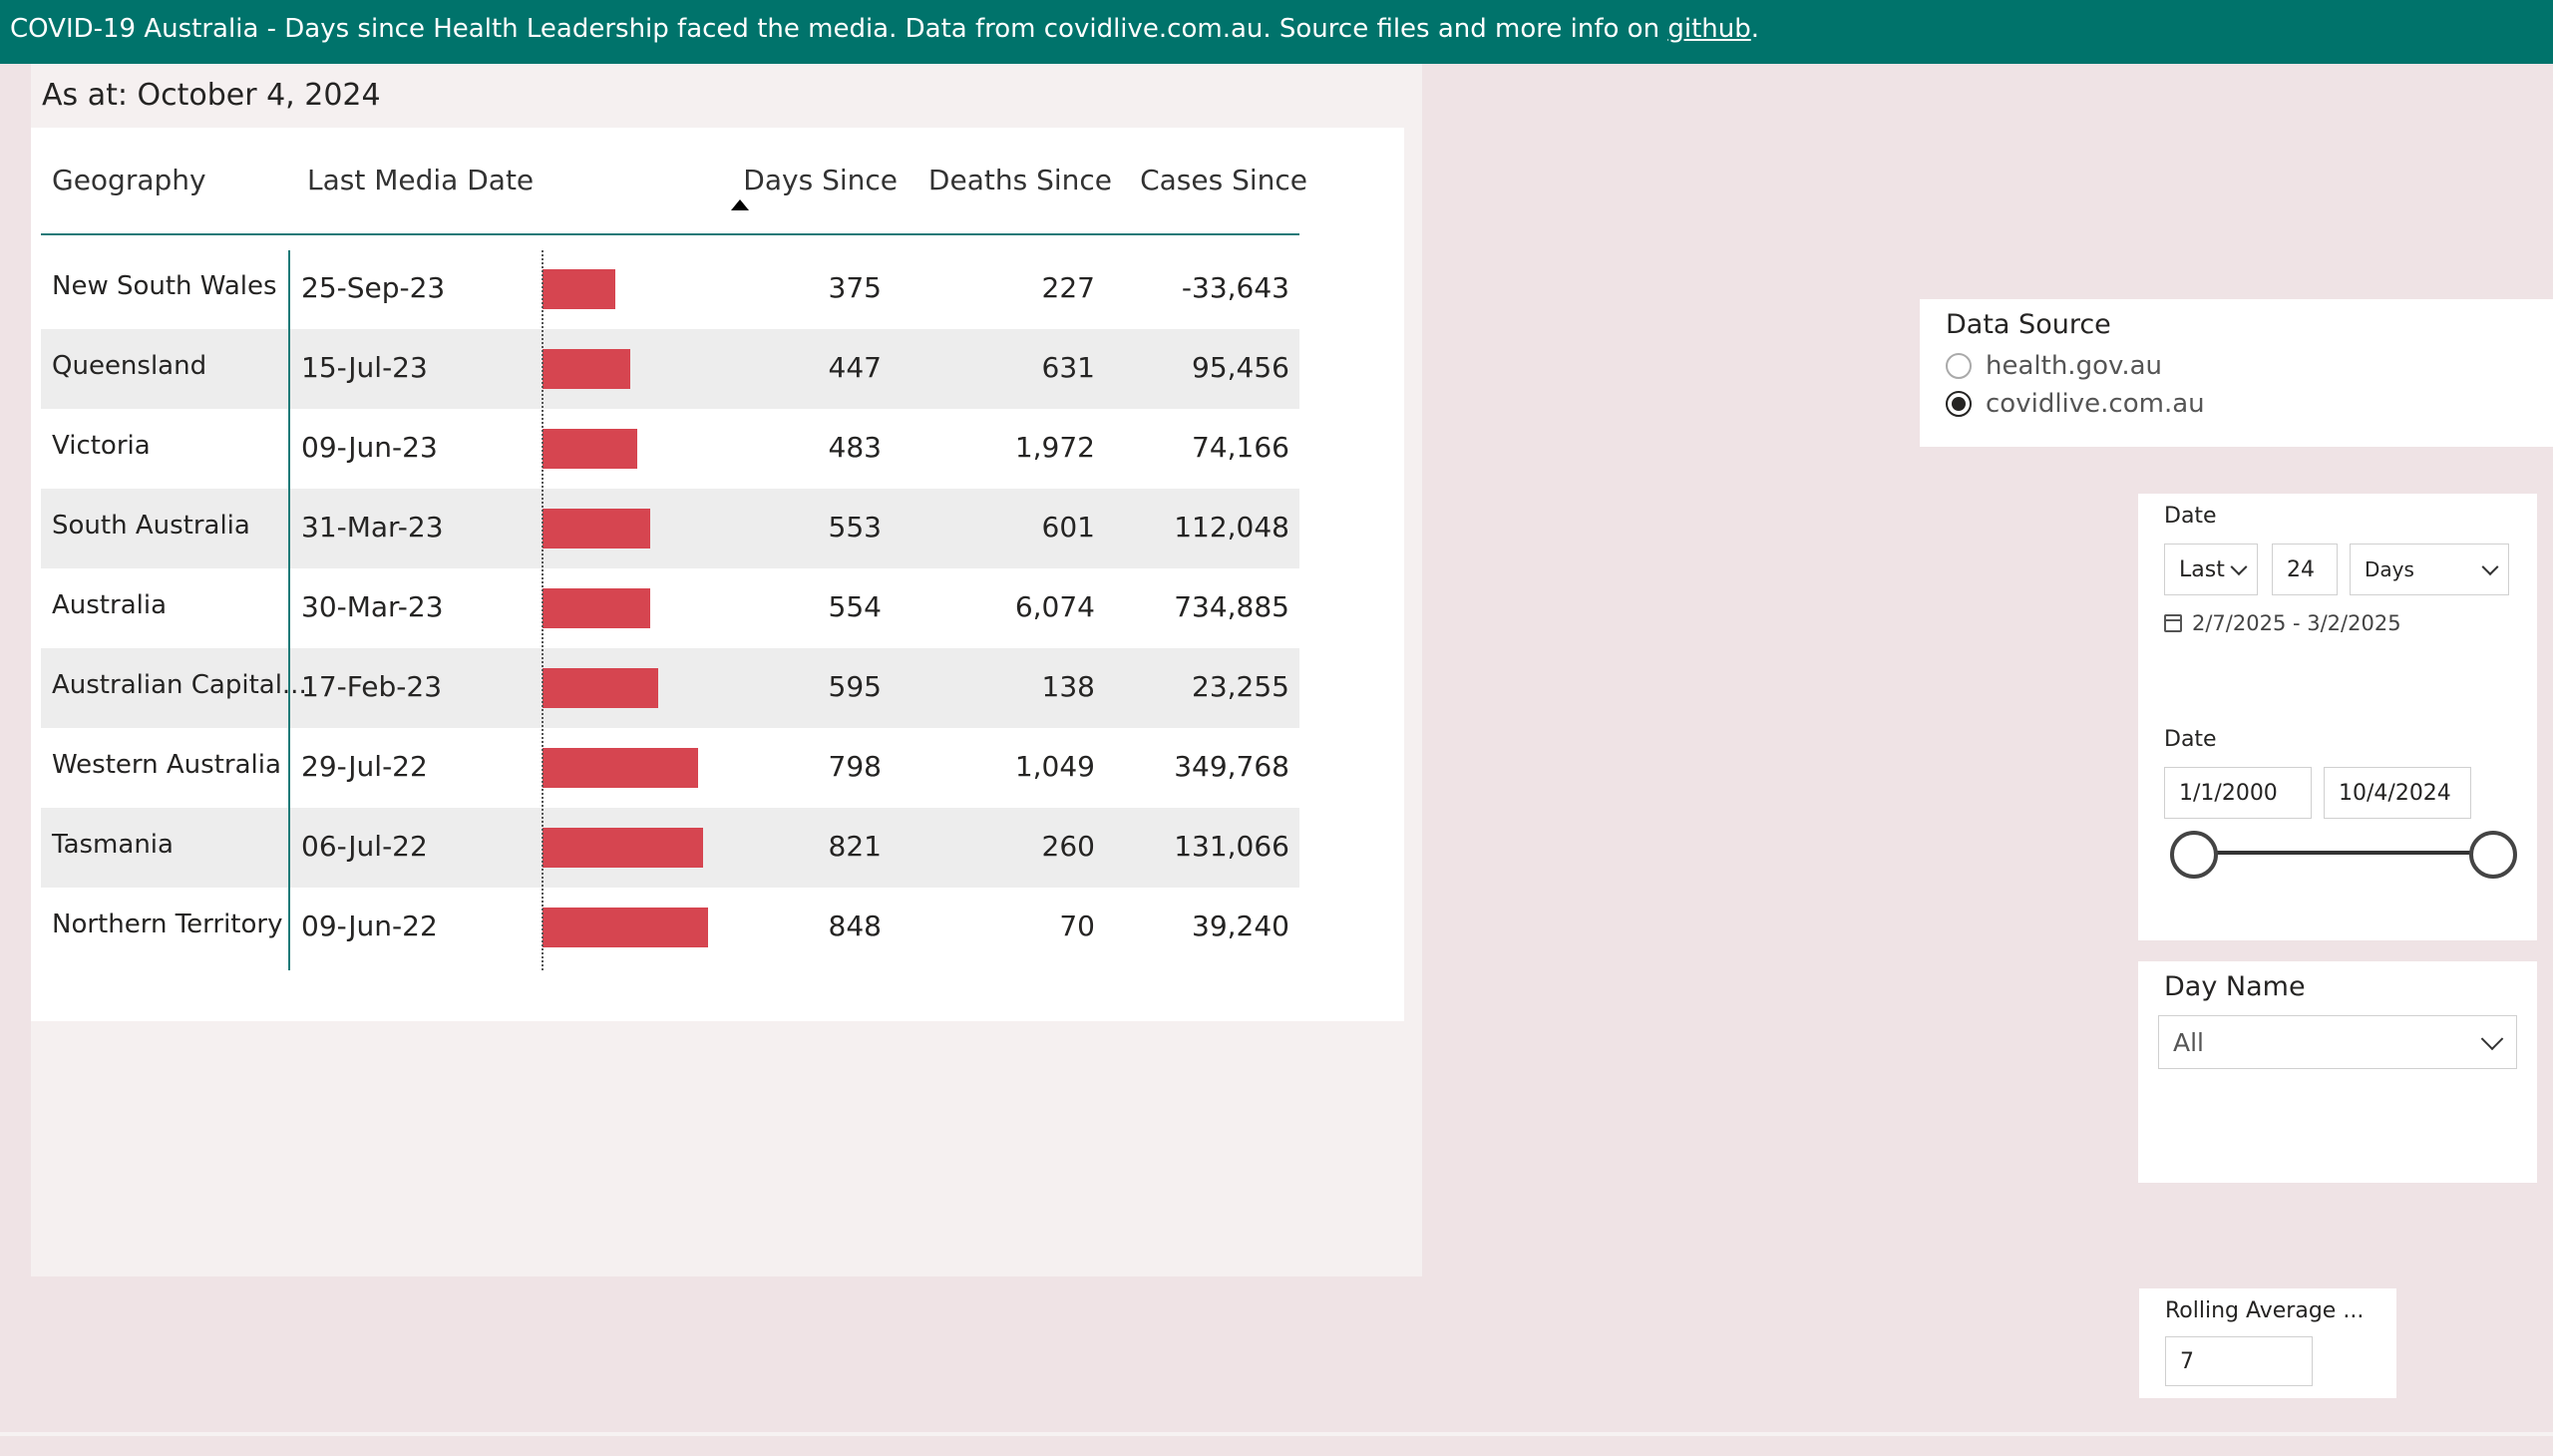 The width and height of the screenshot is (2553, 1456). I want to click on table-row: Northern Territory 09-Jun-22 848 70 39,240, so click(670, 927).